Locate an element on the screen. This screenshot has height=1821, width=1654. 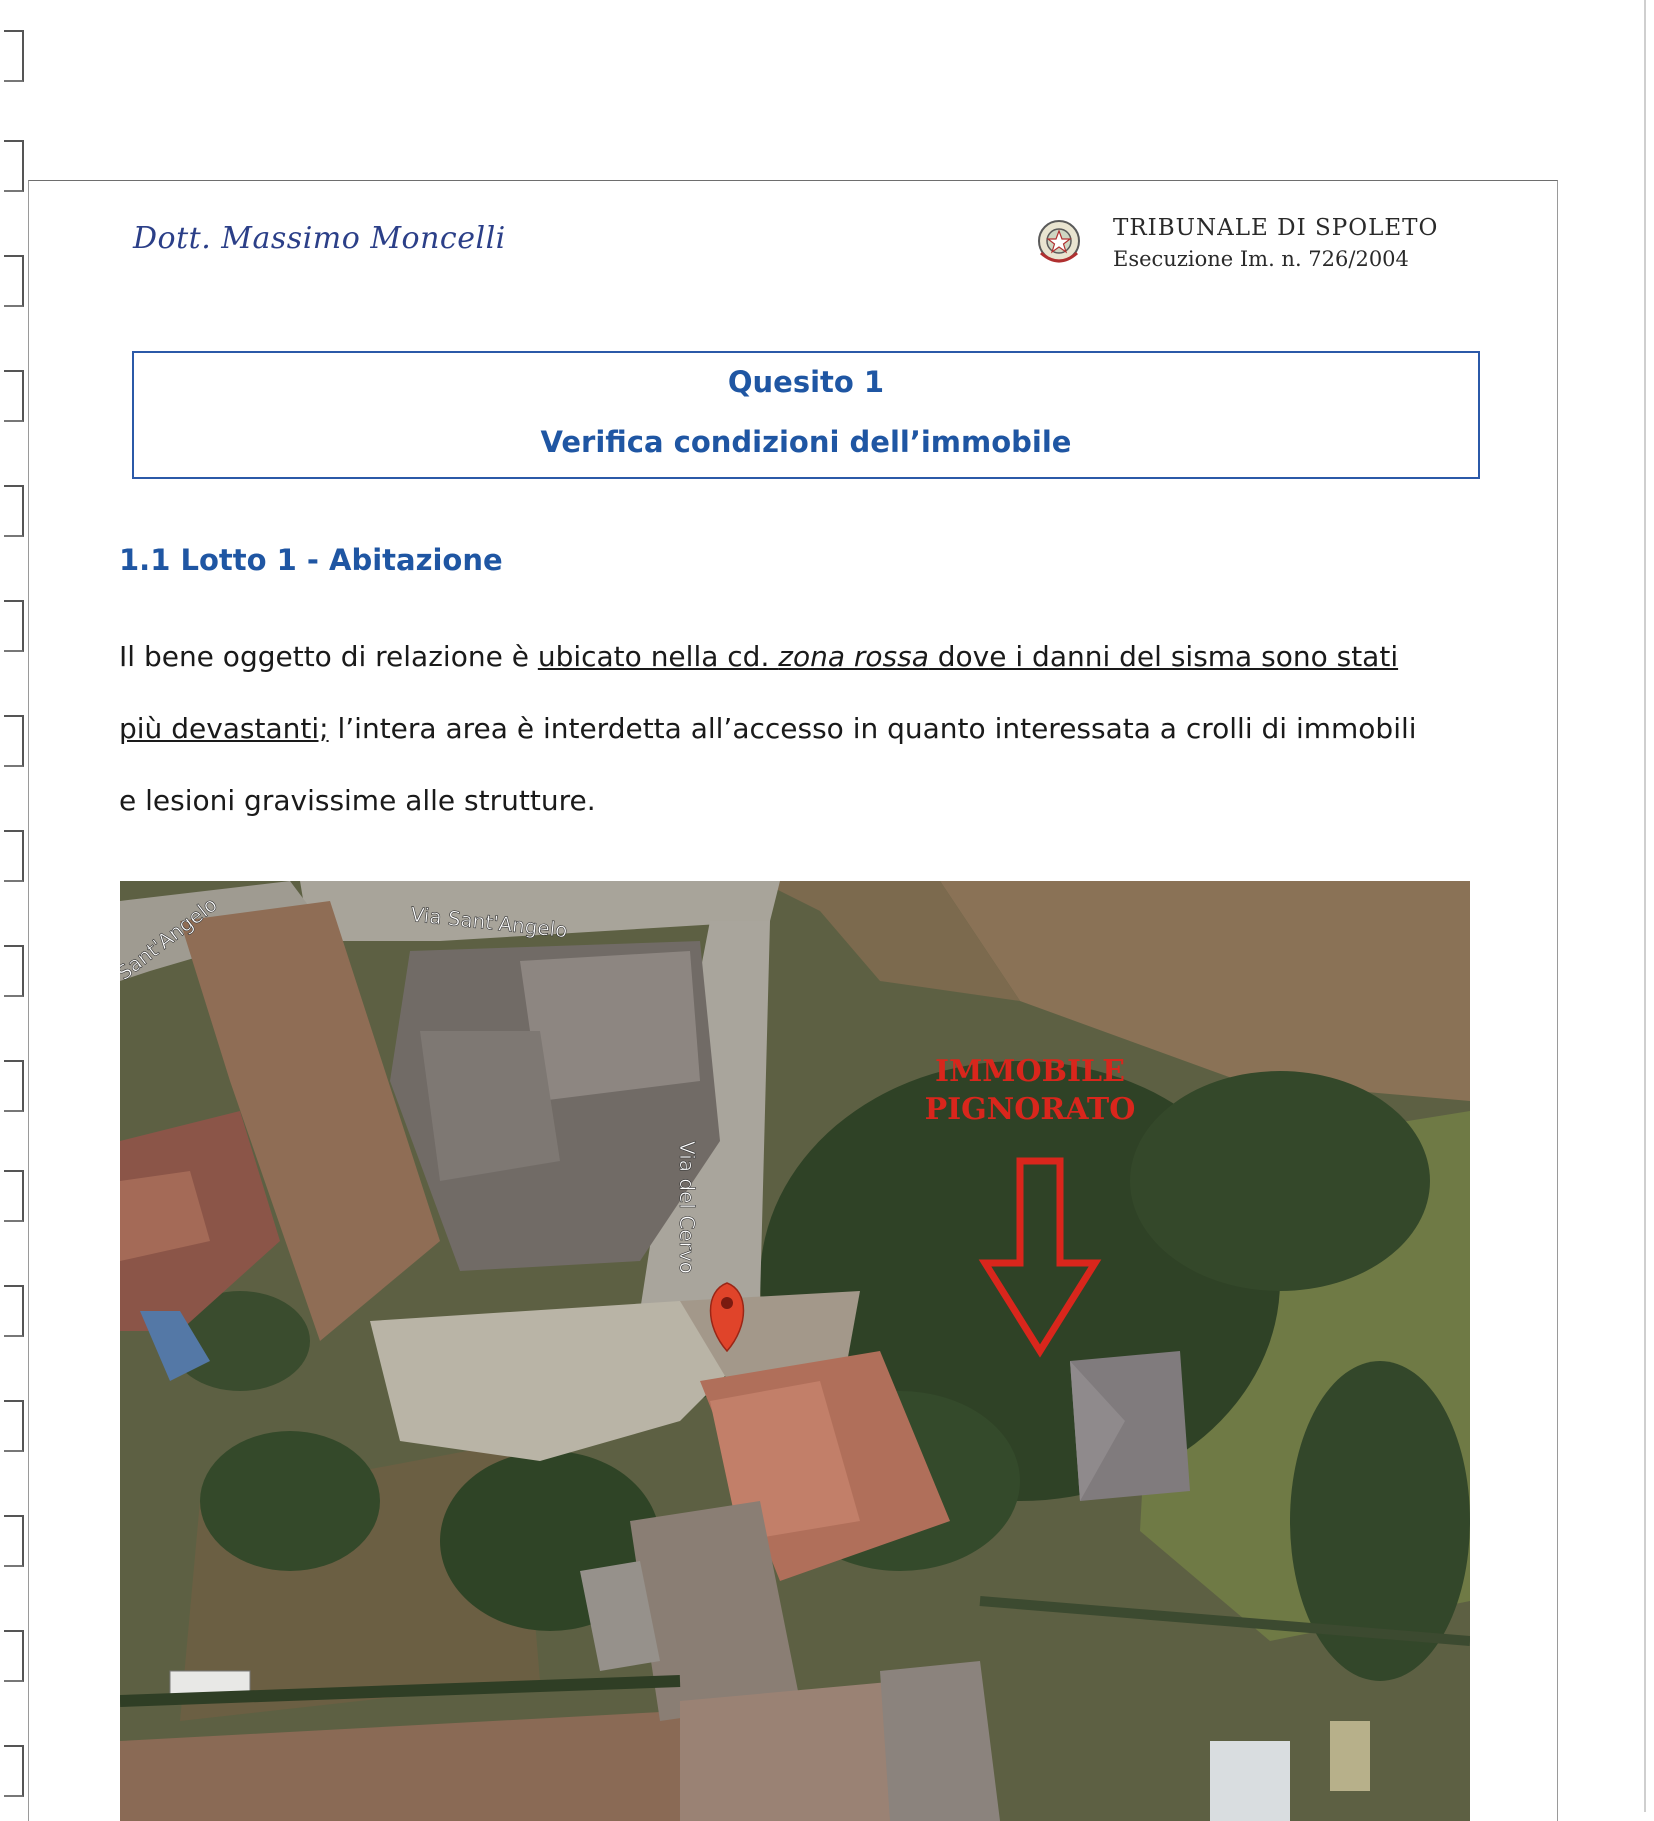
italian-emblem-icon is located at coordinates (1059, 241).